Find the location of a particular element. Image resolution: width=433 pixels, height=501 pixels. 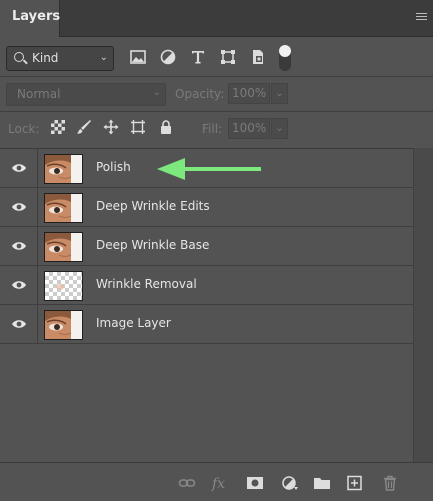

layer-name: Deep Wrinkle Base is located at coordinates (153, 245).